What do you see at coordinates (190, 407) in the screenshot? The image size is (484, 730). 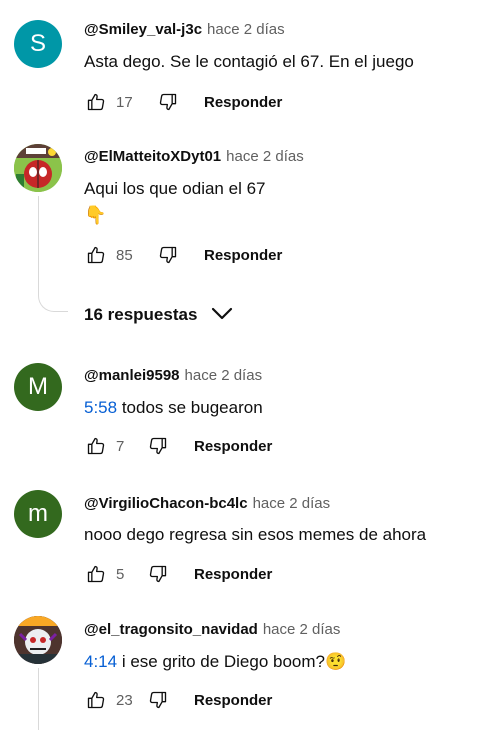 I see `comment-body: todos se bugearon` at bounding box center [190, 407].